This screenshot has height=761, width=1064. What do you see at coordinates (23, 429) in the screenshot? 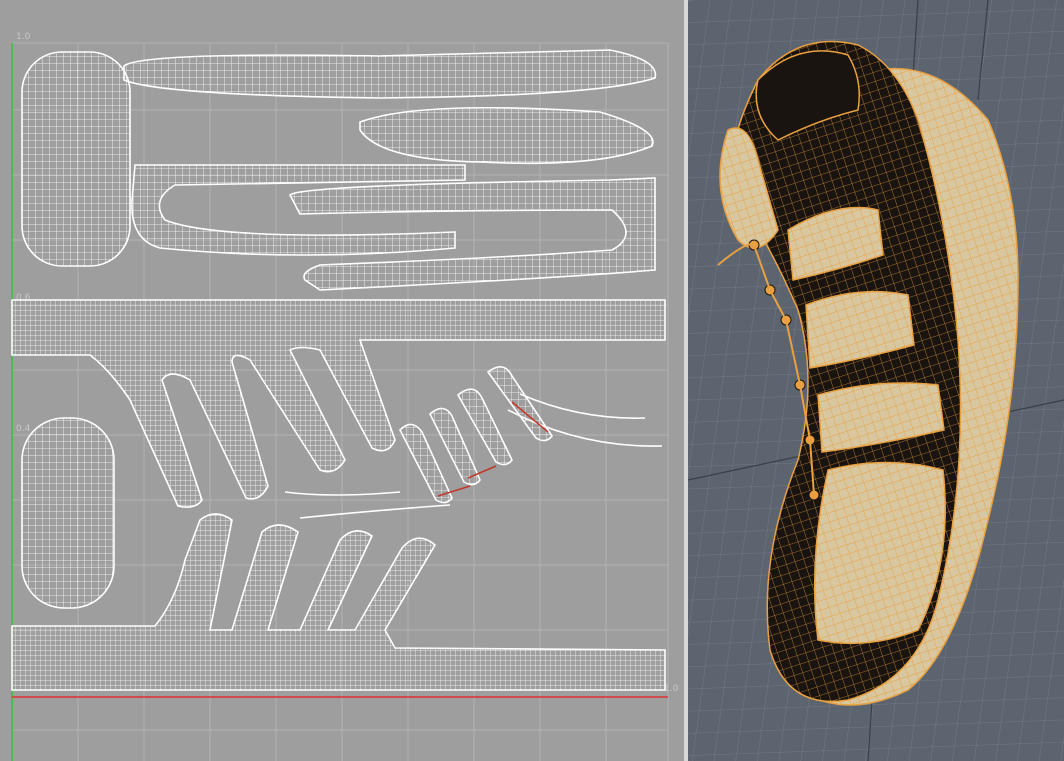
I see `v-tick-lower-label: 0.4` at bounding box center [23, 429].